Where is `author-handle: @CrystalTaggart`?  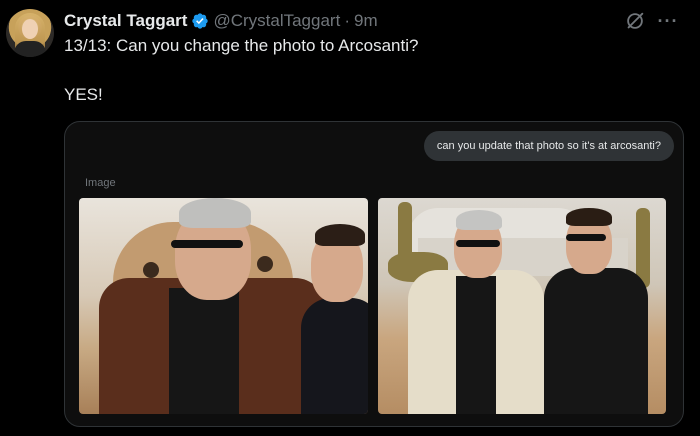
author-handle: @CrystalTaggart is located at coordinates (276, 21).